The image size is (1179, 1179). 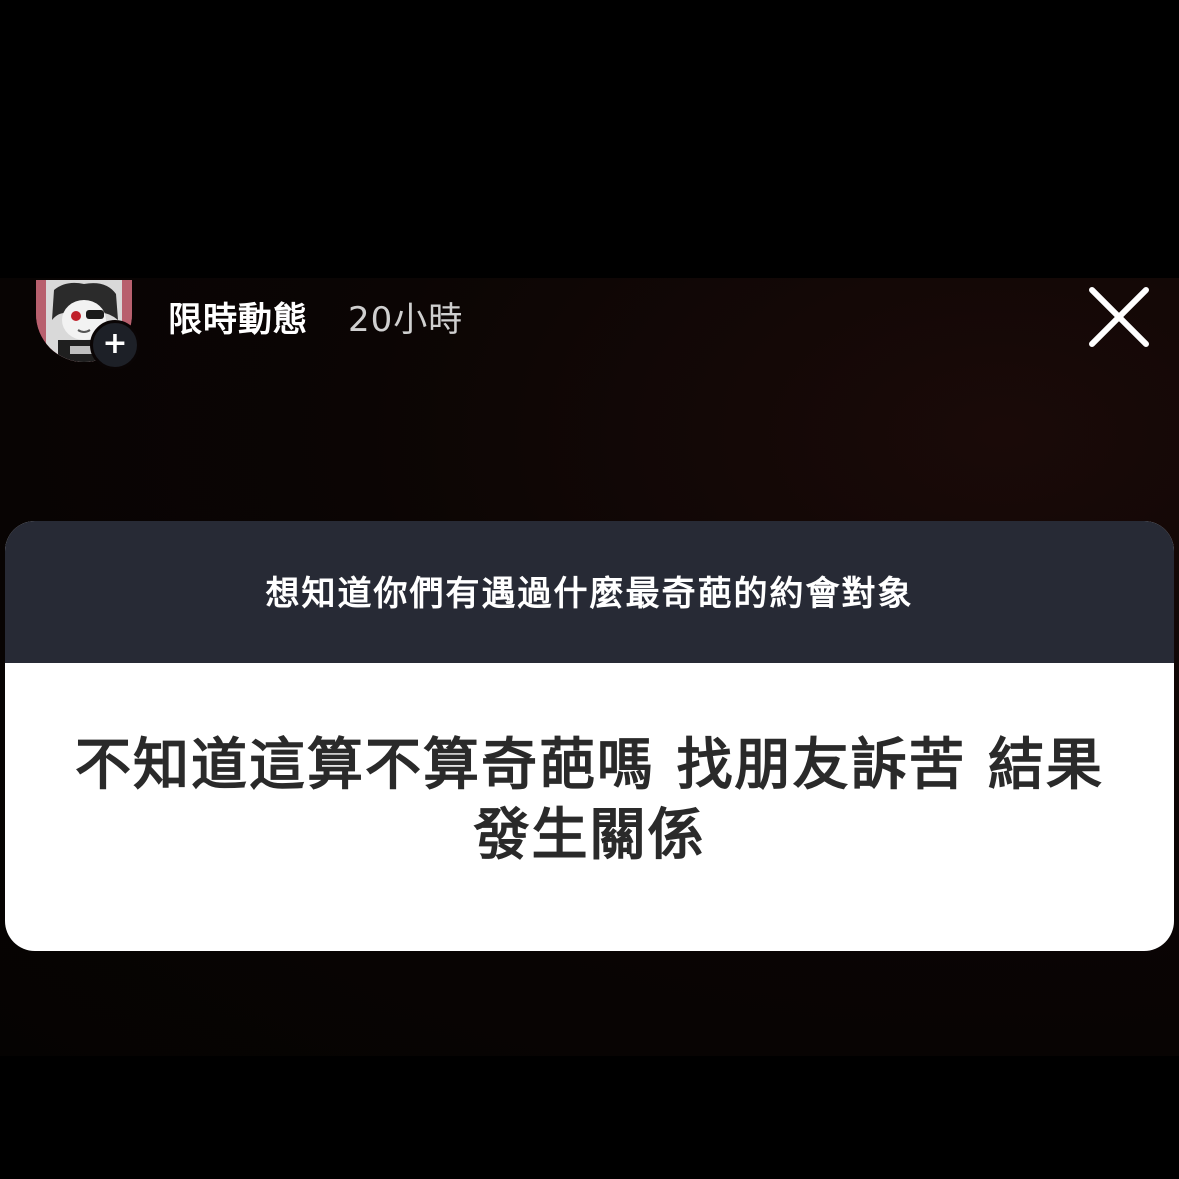 I want to click on add-story-button: +, so click(x=115, y=345).